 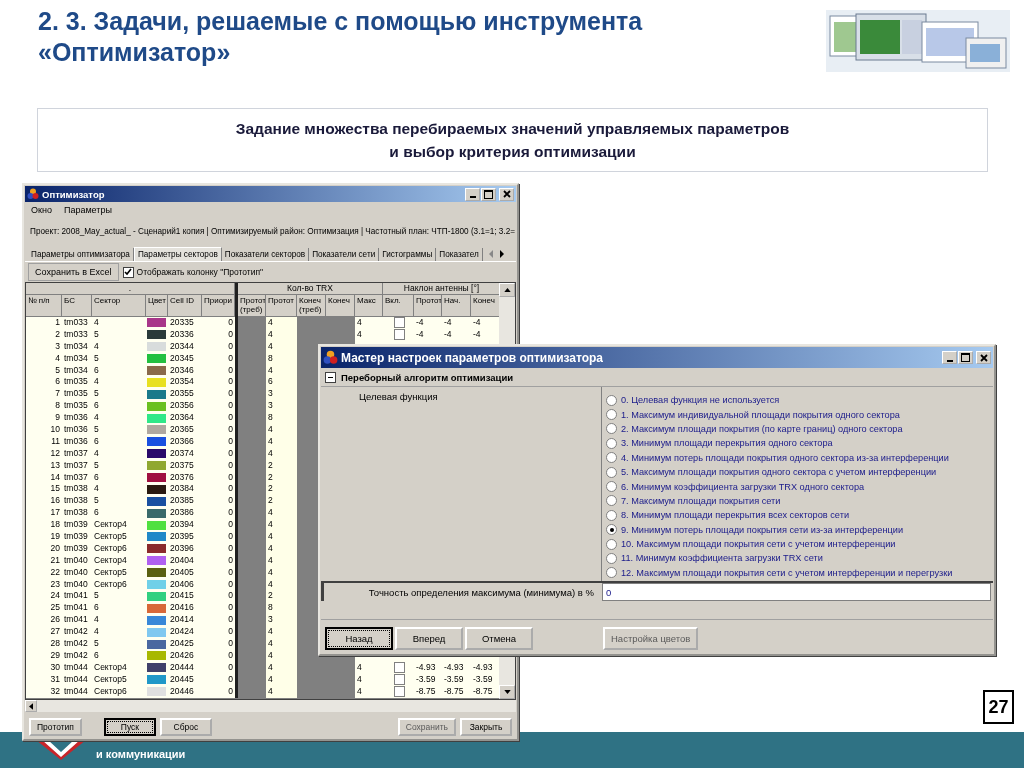 What do you see at coordinates (359, 638) in the screenshot?
I see `dialog-button: Назад` at bounding box center [359, 638].